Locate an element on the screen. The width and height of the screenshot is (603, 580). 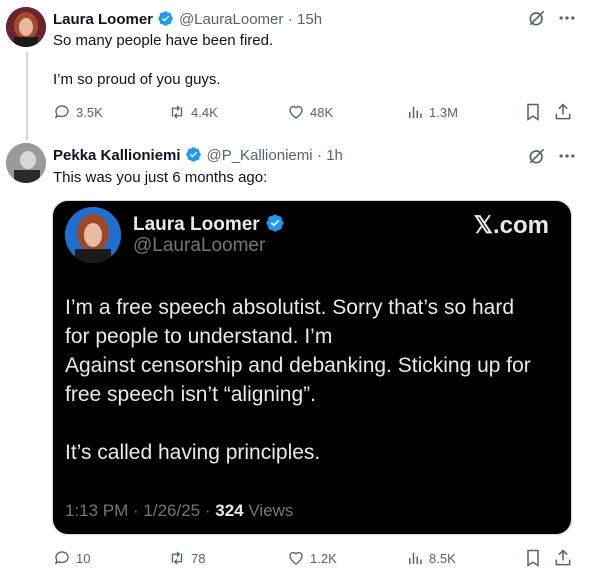
post-header: Laura Loomer @LauraLoomer · 15h is located at coordinates (187, 19).